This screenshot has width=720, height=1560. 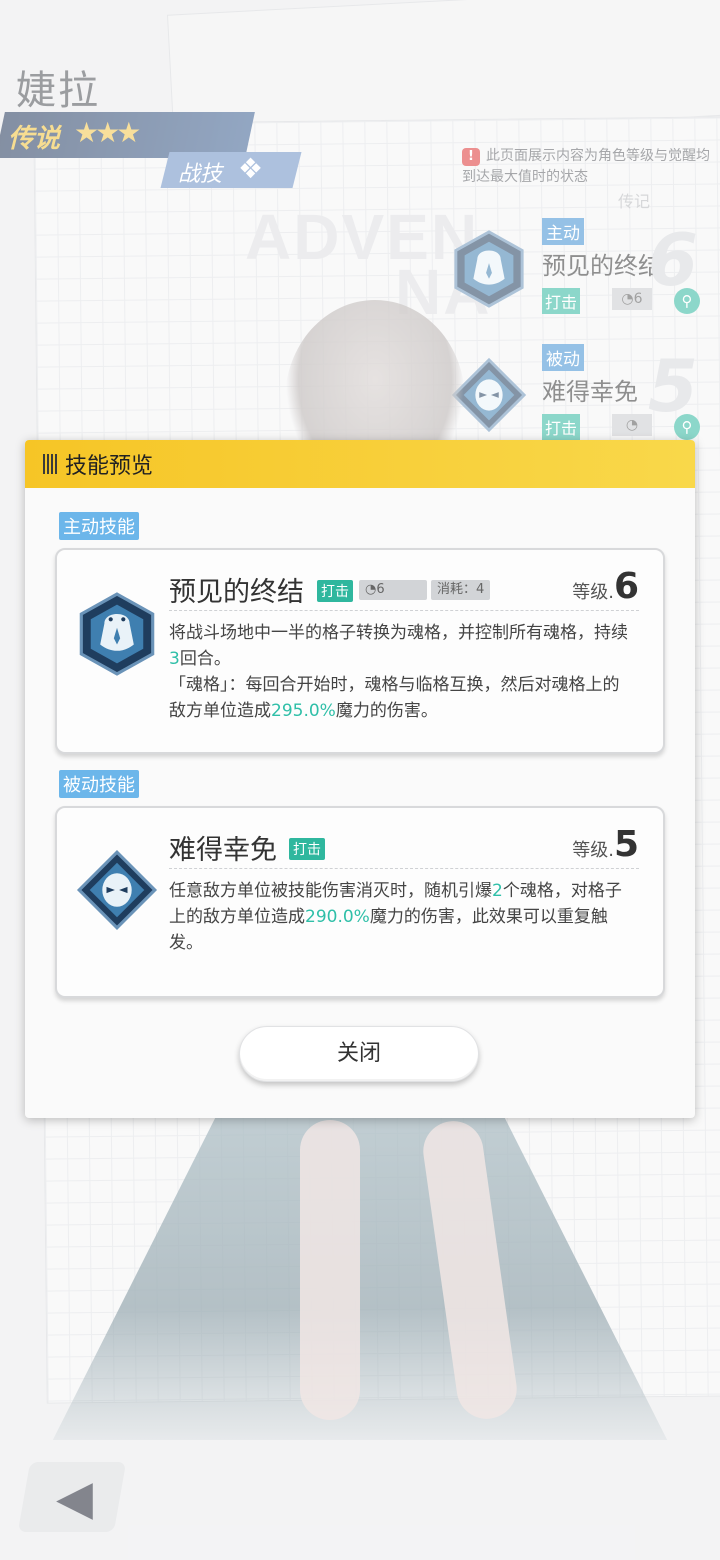 What do you see at coordinates (330, 891) in the screenshot?
I see `desc-text: 任意敌方单位被技能伤害消灭时，随机引爆` at bounding box center [330, 891].